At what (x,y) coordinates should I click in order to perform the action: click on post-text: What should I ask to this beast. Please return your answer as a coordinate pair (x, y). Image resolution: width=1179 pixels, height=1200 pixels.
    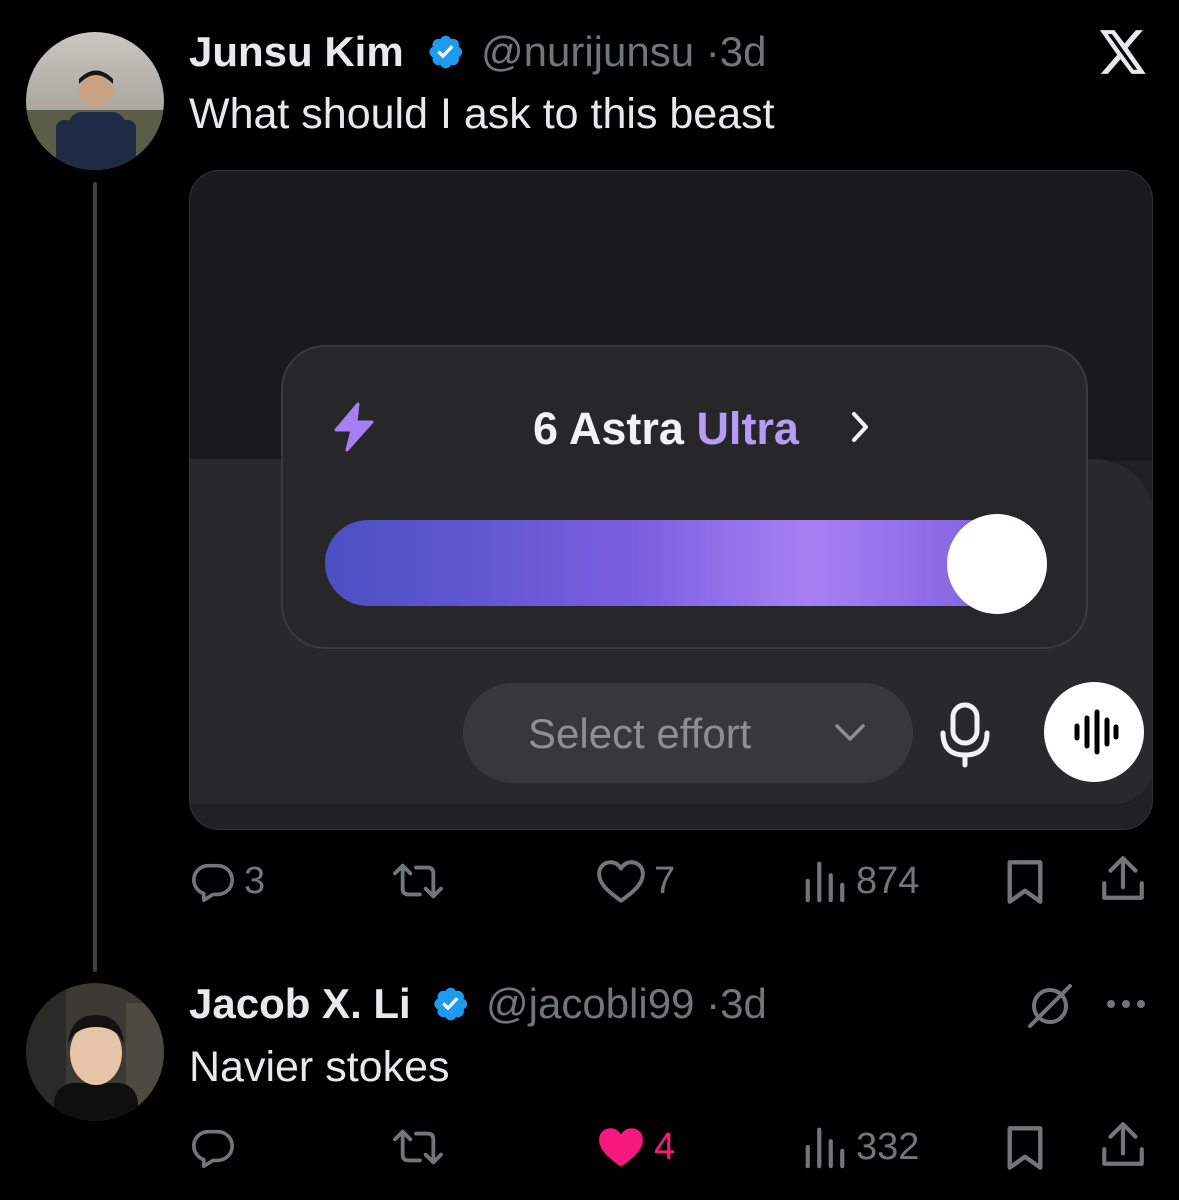
    Looking at the image, I should click on (482, 114).